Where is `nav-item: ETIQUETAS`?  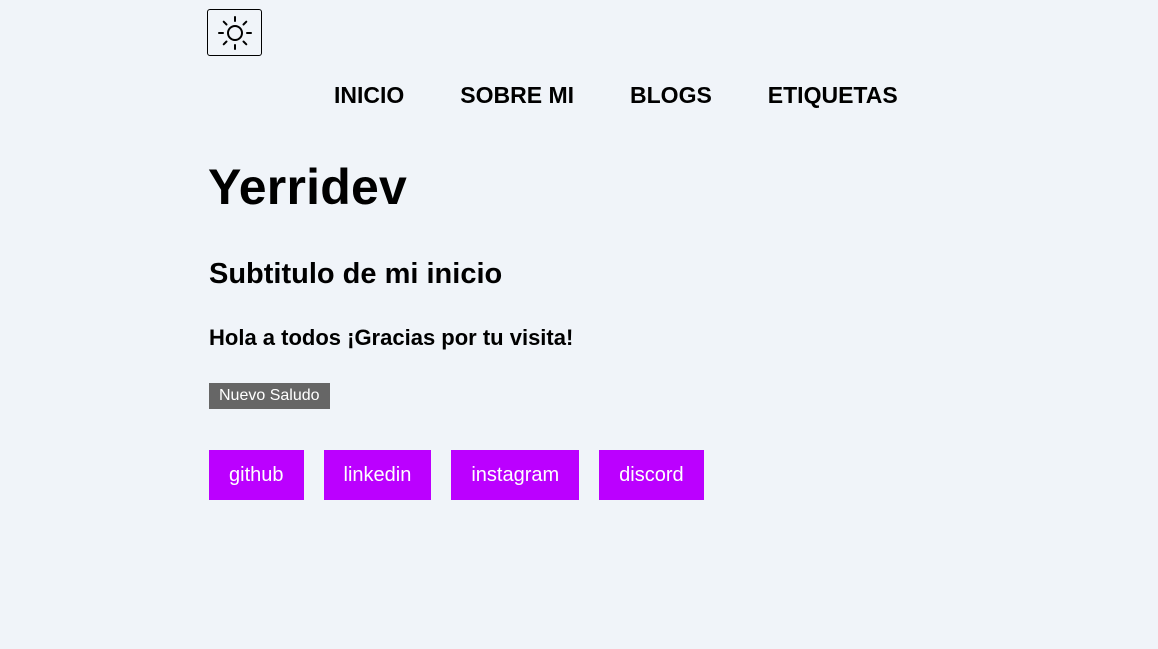
nav-item: ETIQUETAS is located at coordinates (833, 95).